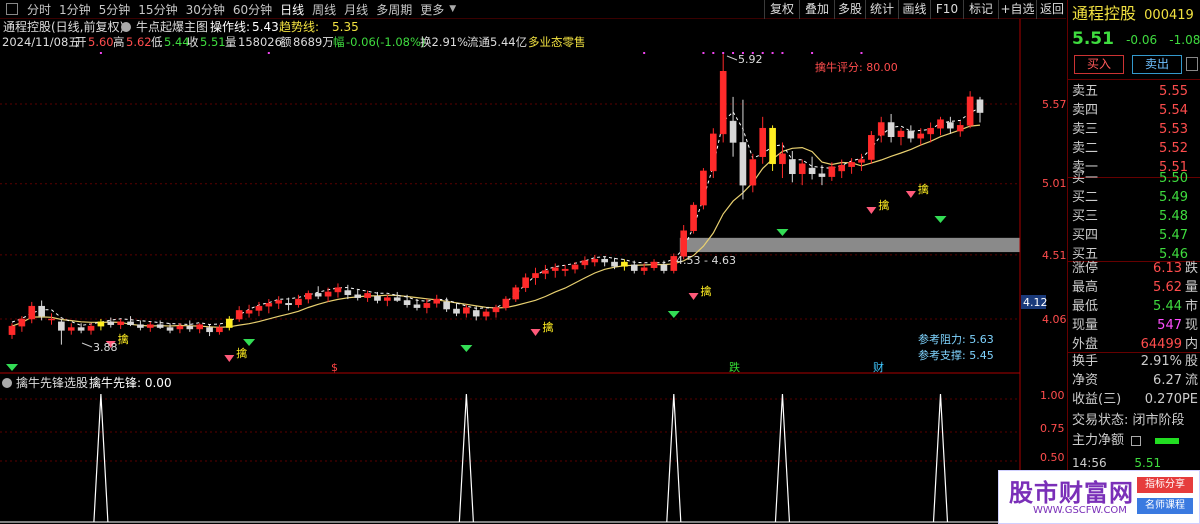 Image resolution: width=1200 pixels, height=524 pixels. What do you see at coordinates (1135, 148) in the screenshot?
I see `ask-row: 卖二 5.52` at bounding box center [1135, 148].